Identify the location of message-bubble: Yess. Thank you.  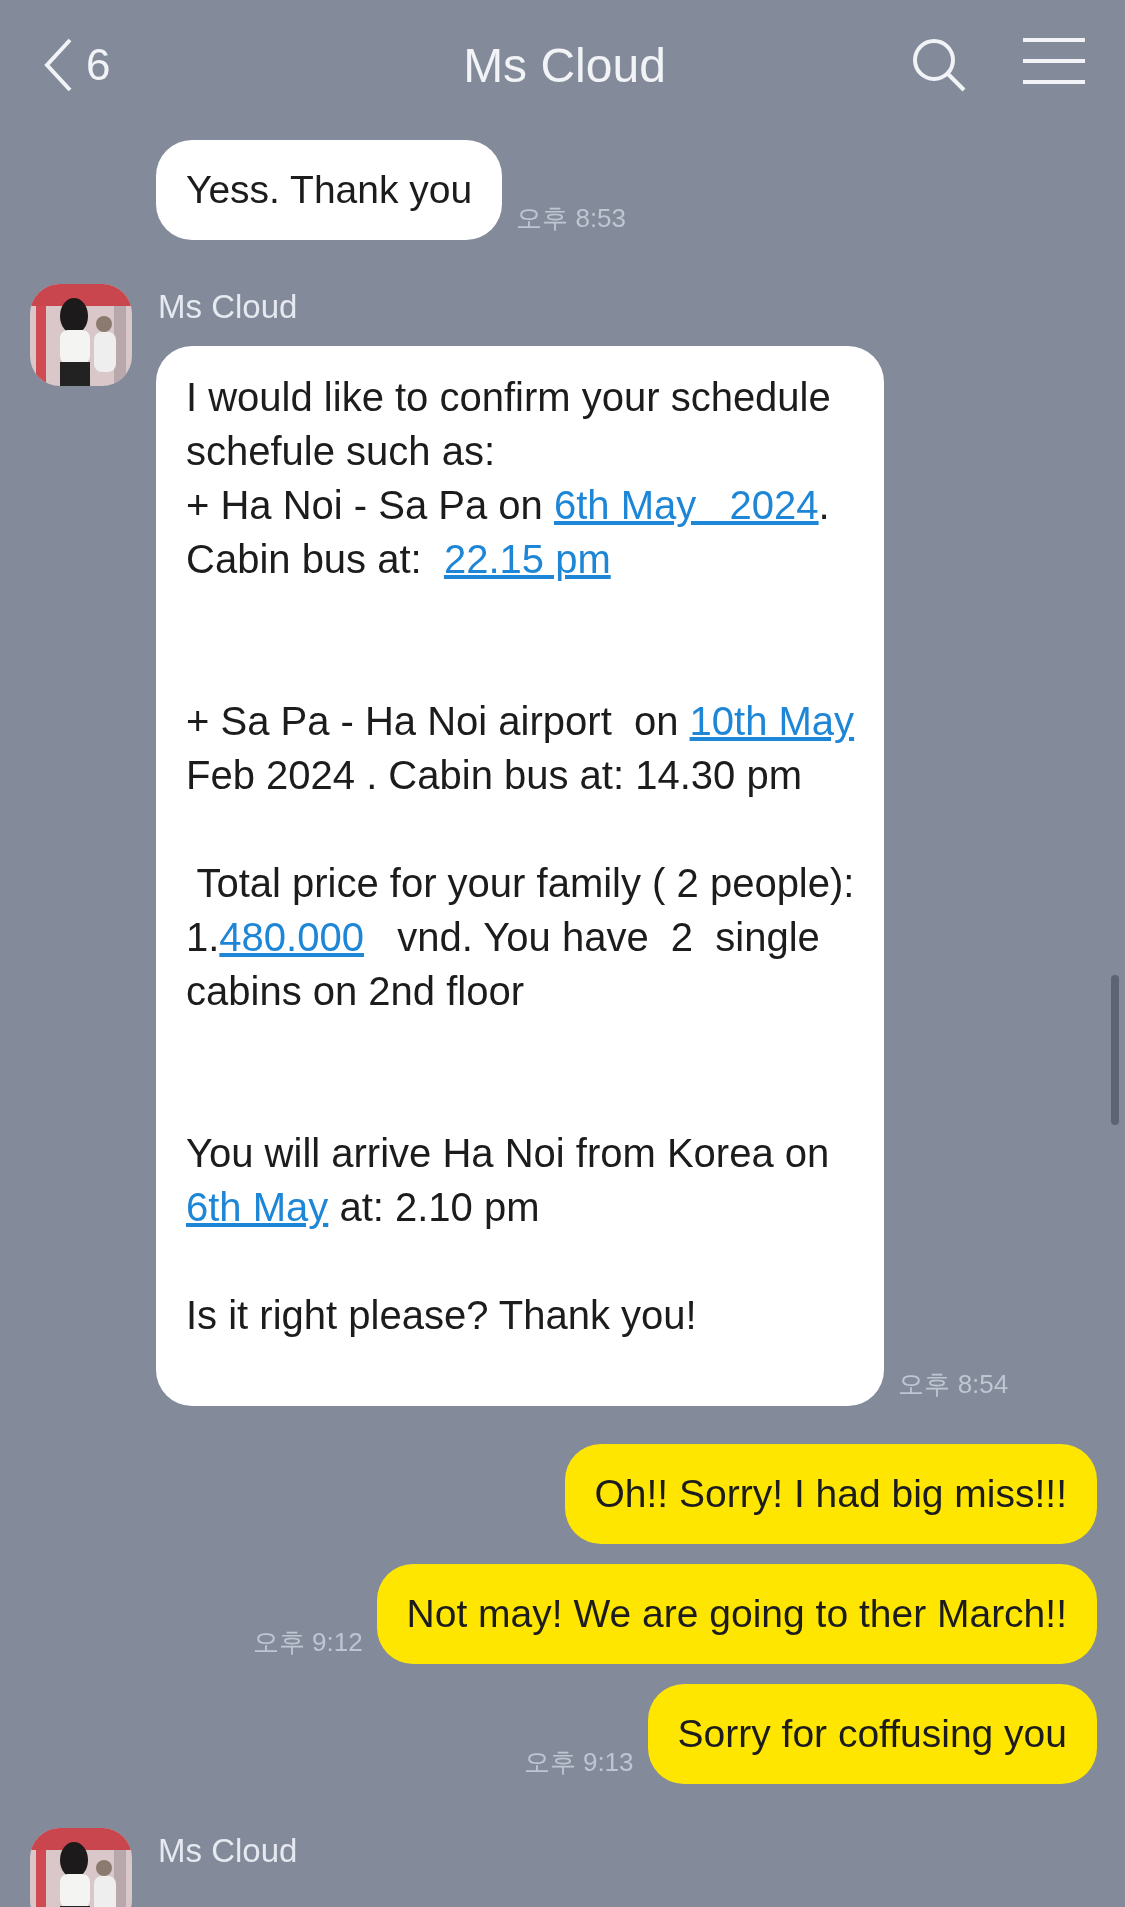
(329, 190).